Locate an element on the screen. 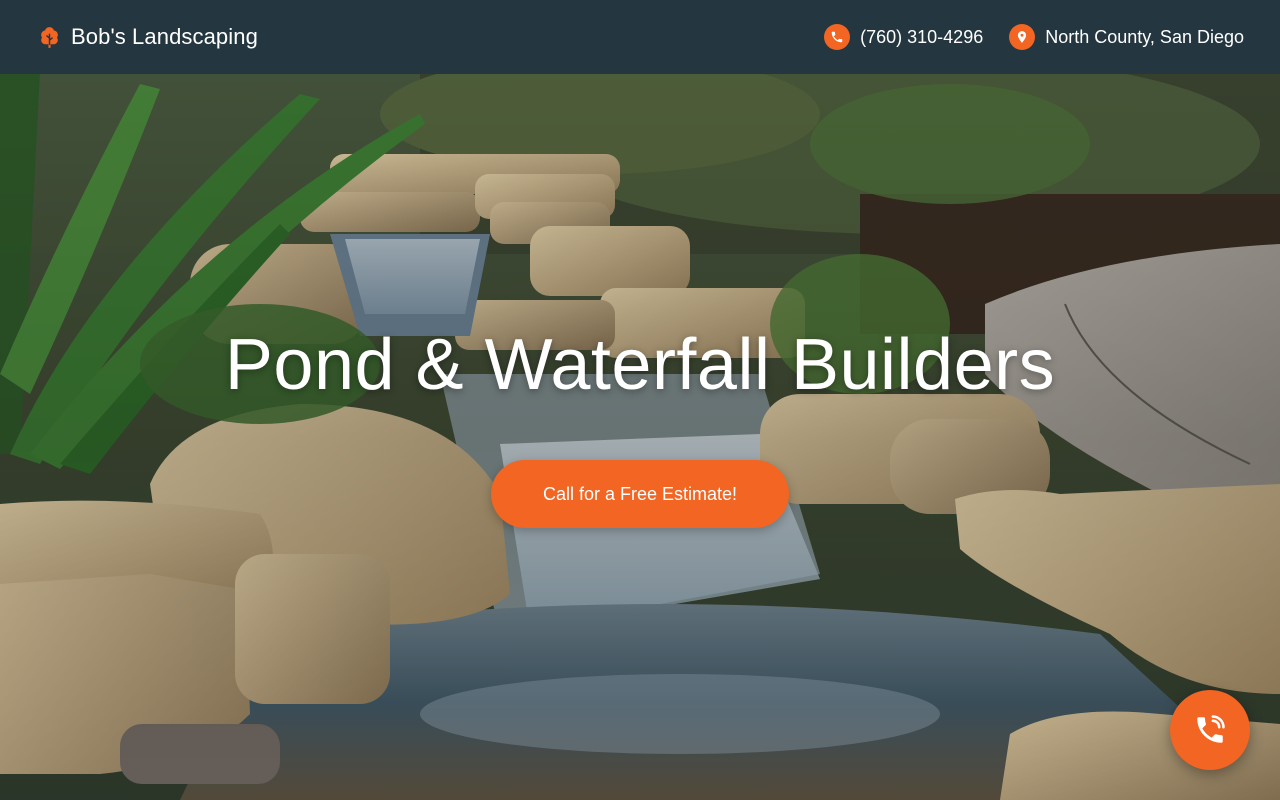 This screenshot has width=1280, height=800. header-contact: (760) 310-4296 North County, San Diego is located at coordinates (1034, 37).